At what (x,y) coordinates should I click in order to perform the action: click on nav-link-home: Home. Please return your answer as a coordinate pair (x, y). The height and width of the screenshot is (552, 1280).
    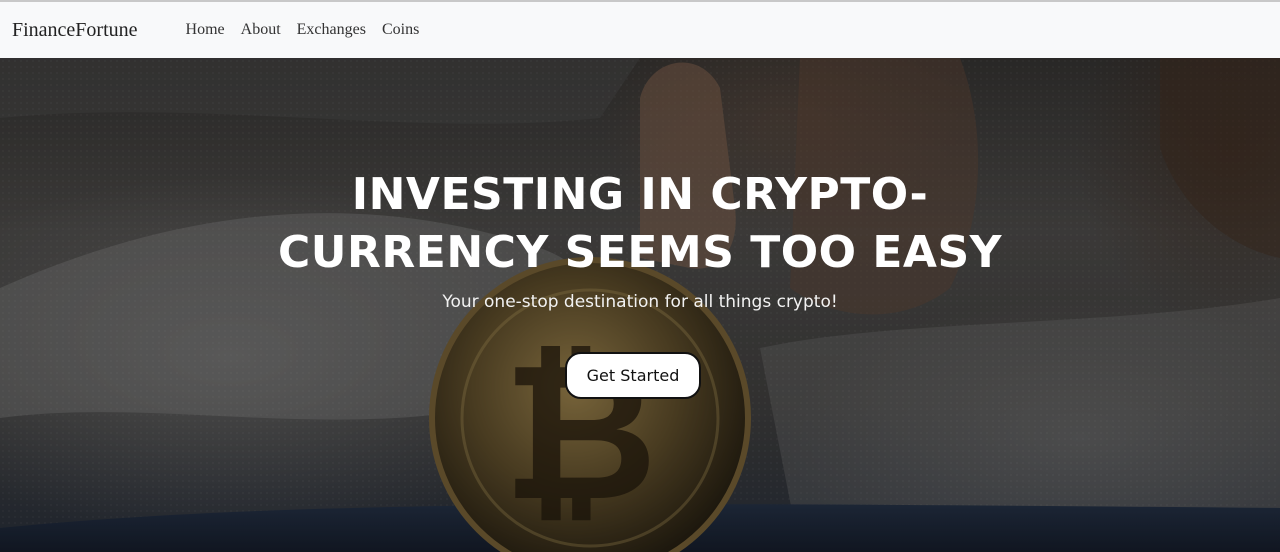
    Looking at the image, I should click on (205, 30).